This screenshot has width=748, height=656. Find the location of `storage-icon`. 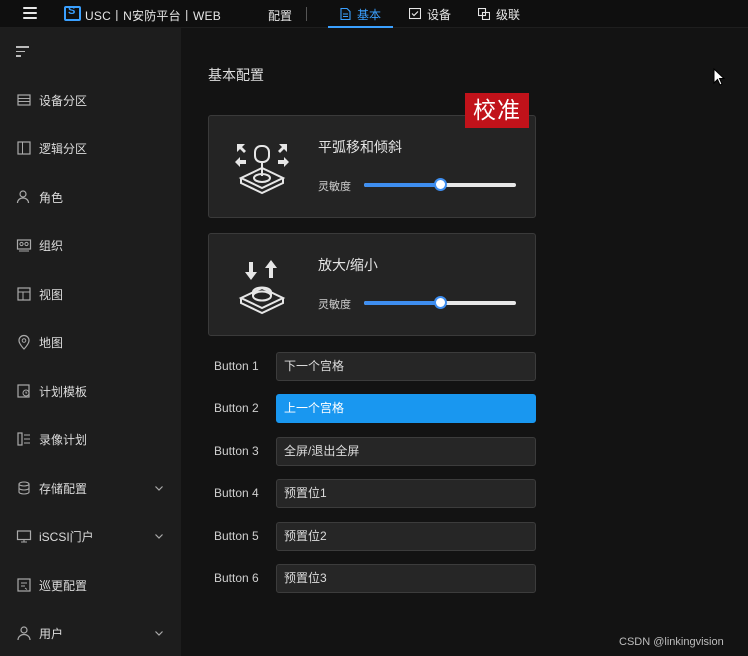

storage-icon is located at coordinates (24, 488).